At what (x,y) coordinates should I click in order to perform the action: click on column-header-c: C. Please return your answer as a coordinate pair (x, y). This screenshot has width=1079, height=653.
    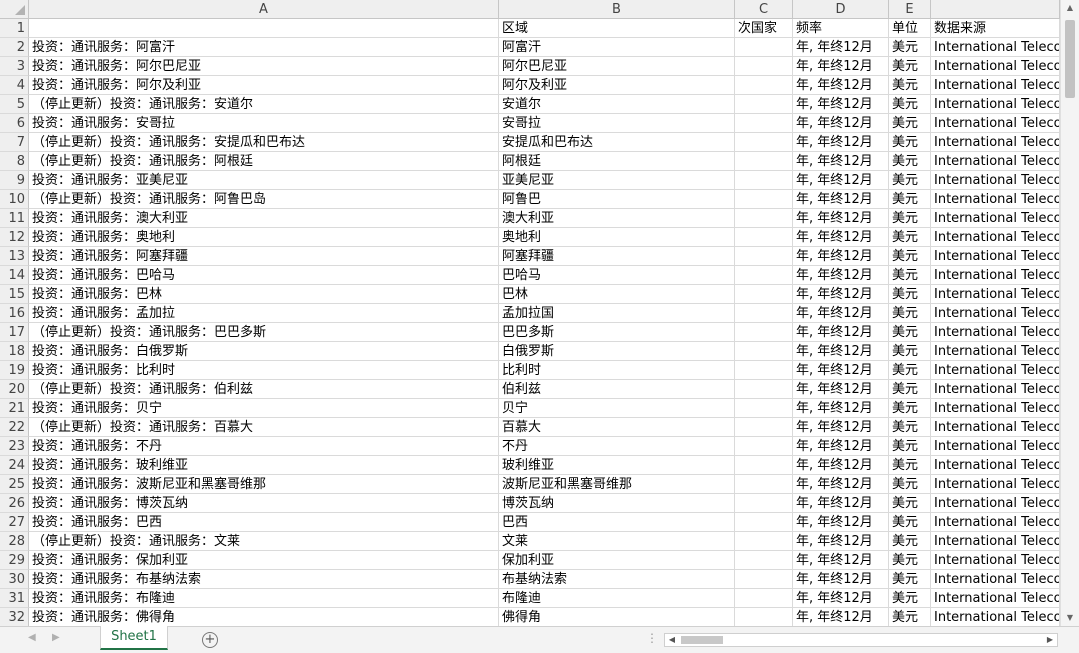
    Looking at the image, I should click on (764, 9).